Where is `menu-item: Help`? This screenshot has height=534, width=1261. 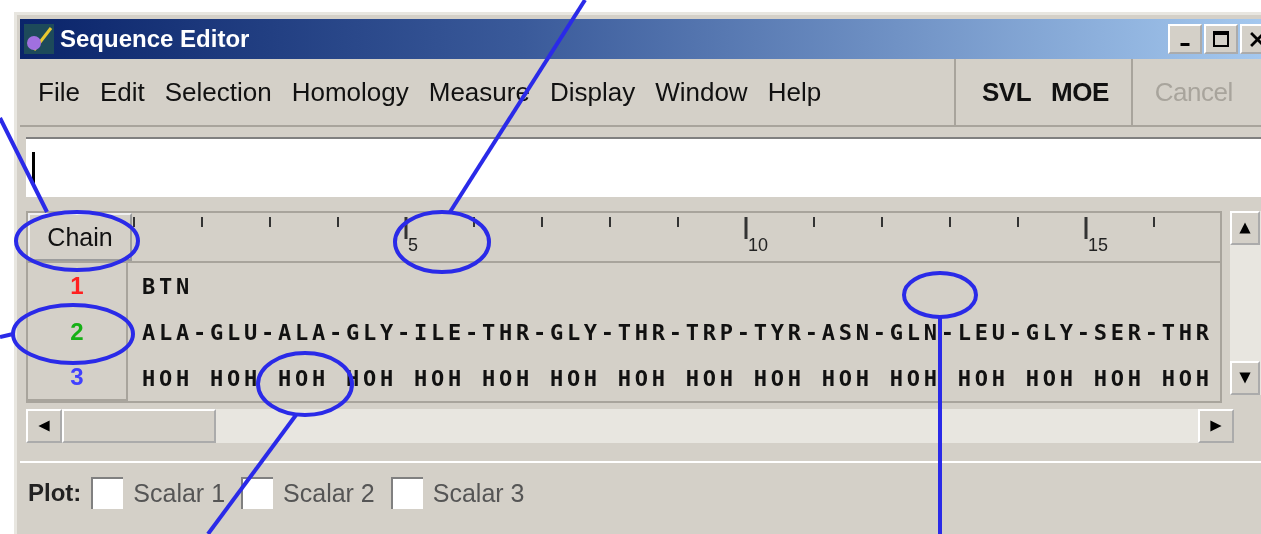 menu-item: Help is located at coordinates (794, 92).